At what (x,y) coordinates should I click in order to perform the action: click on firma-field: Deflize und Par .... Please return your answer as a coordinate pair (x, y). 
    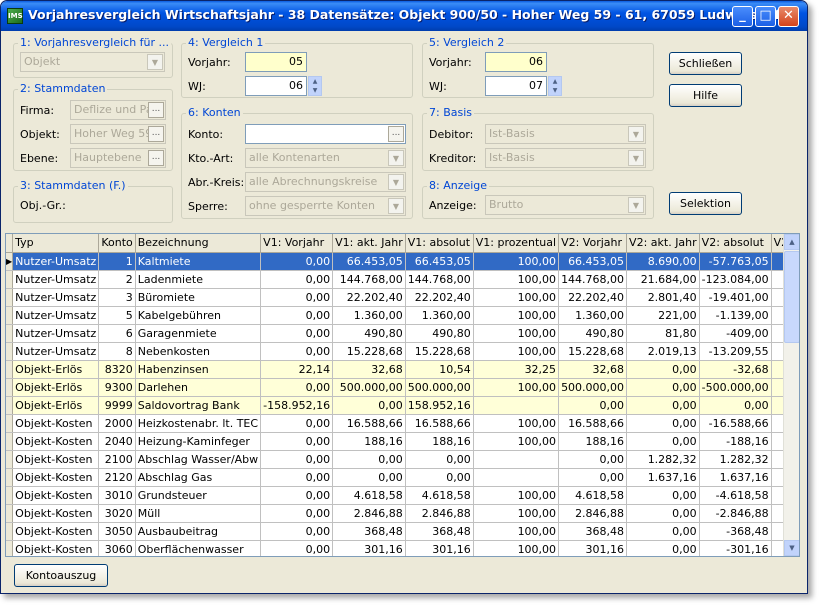
    Looking at the image, I should click on (118, 110).